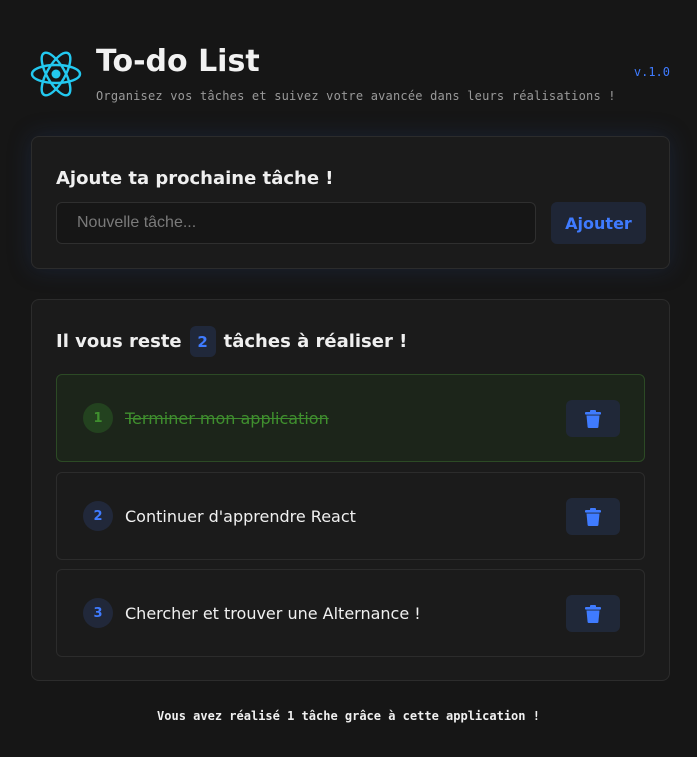  What do you see at coordinates (119, 341) in the screenshot?
I see `remaining-prefix: Il vous reste` at bounding box center [119, 341].